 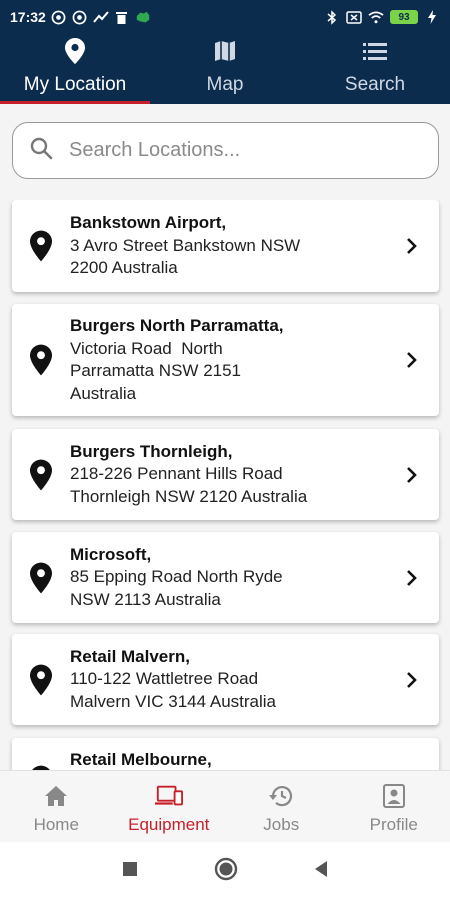 What do you see at coordinates (143, 17) in the screenshot?
I see `australia-map-icon` at bounding box center [143, 17].